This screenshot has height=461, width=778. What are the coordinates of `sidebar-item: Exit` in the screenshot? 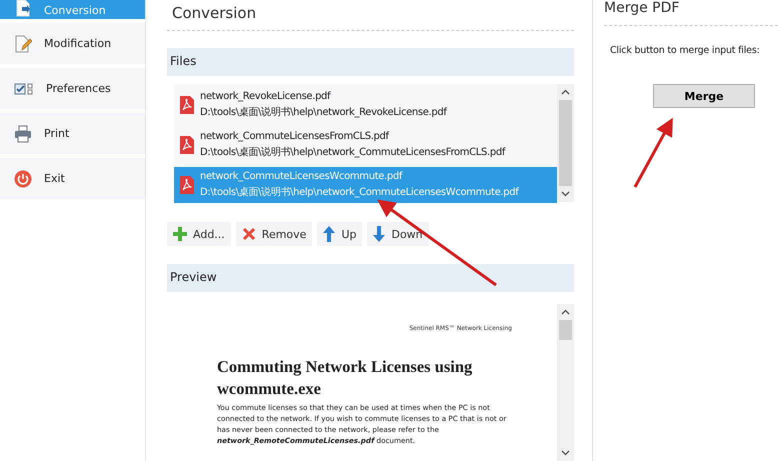 It's located at (72, 178).